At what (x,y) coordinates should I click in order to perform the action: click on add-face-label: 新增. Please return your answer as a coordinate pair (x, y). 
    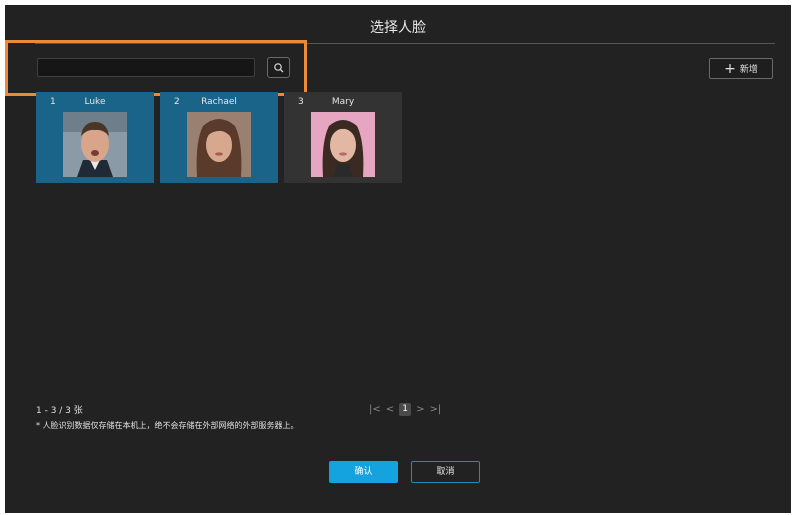
    Looking at the image, I should click on (748, 70).